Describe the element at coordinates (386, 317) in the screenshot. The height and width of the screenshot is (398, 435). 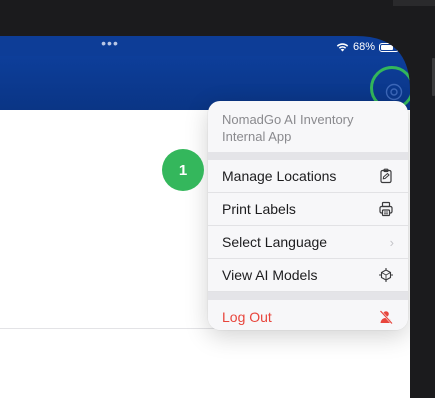
I see `logout-icon` at that location.